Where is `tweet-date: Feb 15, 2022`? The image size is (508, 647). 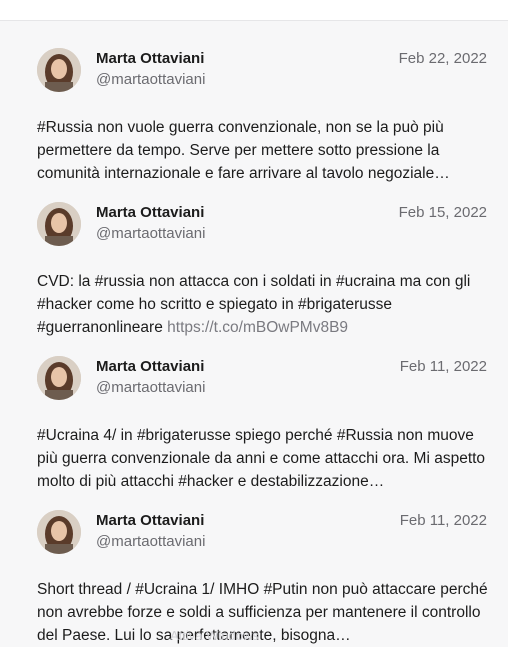 tweet-date: Feb 15, 2022 is located at coordinates (443, 212).